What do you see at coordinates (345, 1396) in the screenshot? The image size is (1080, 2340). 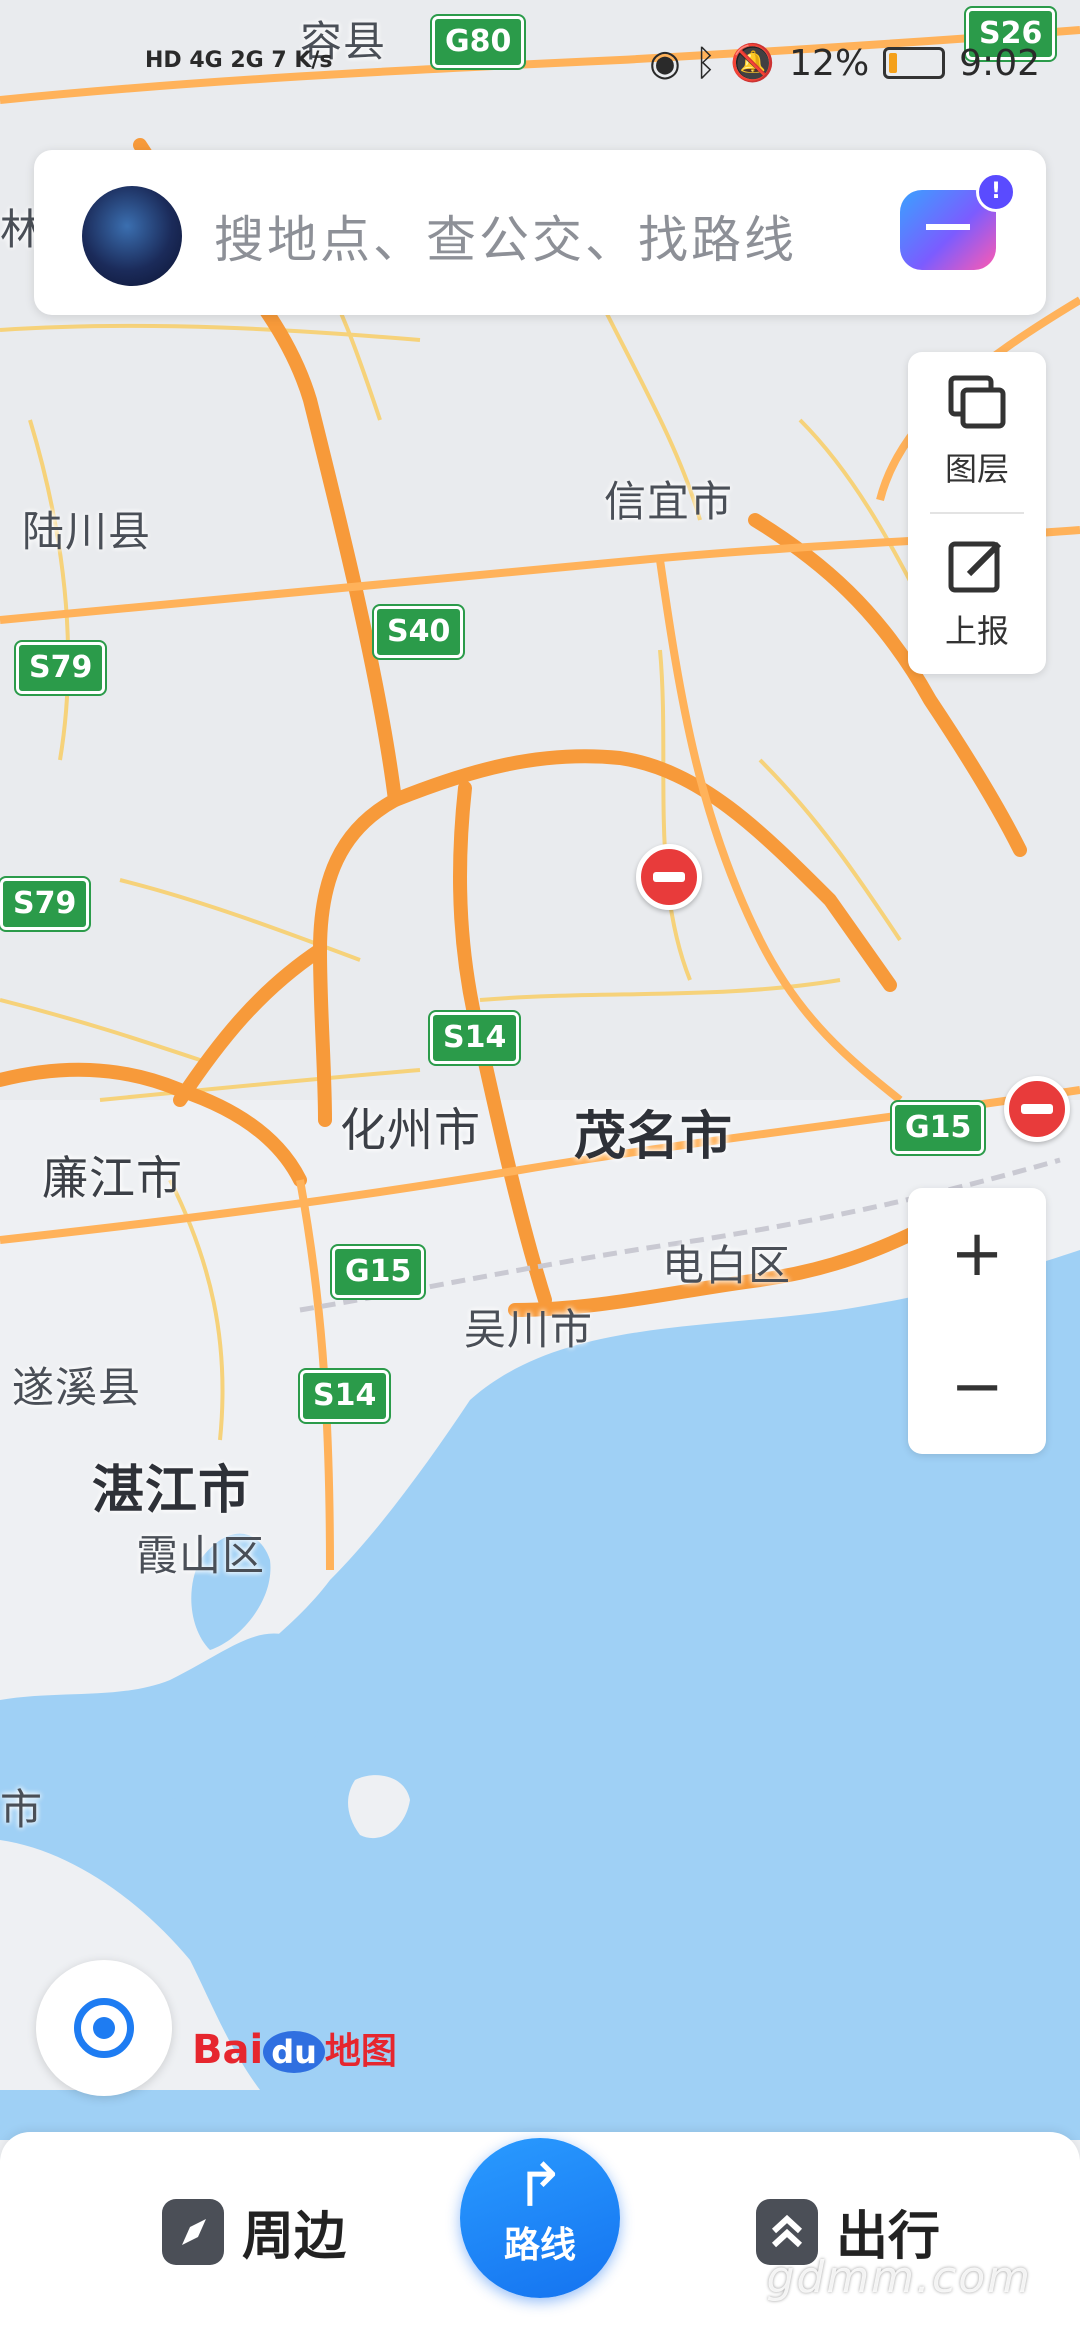 I see `road-shield-s14-south: S14` at bounding box center [345, 1396].